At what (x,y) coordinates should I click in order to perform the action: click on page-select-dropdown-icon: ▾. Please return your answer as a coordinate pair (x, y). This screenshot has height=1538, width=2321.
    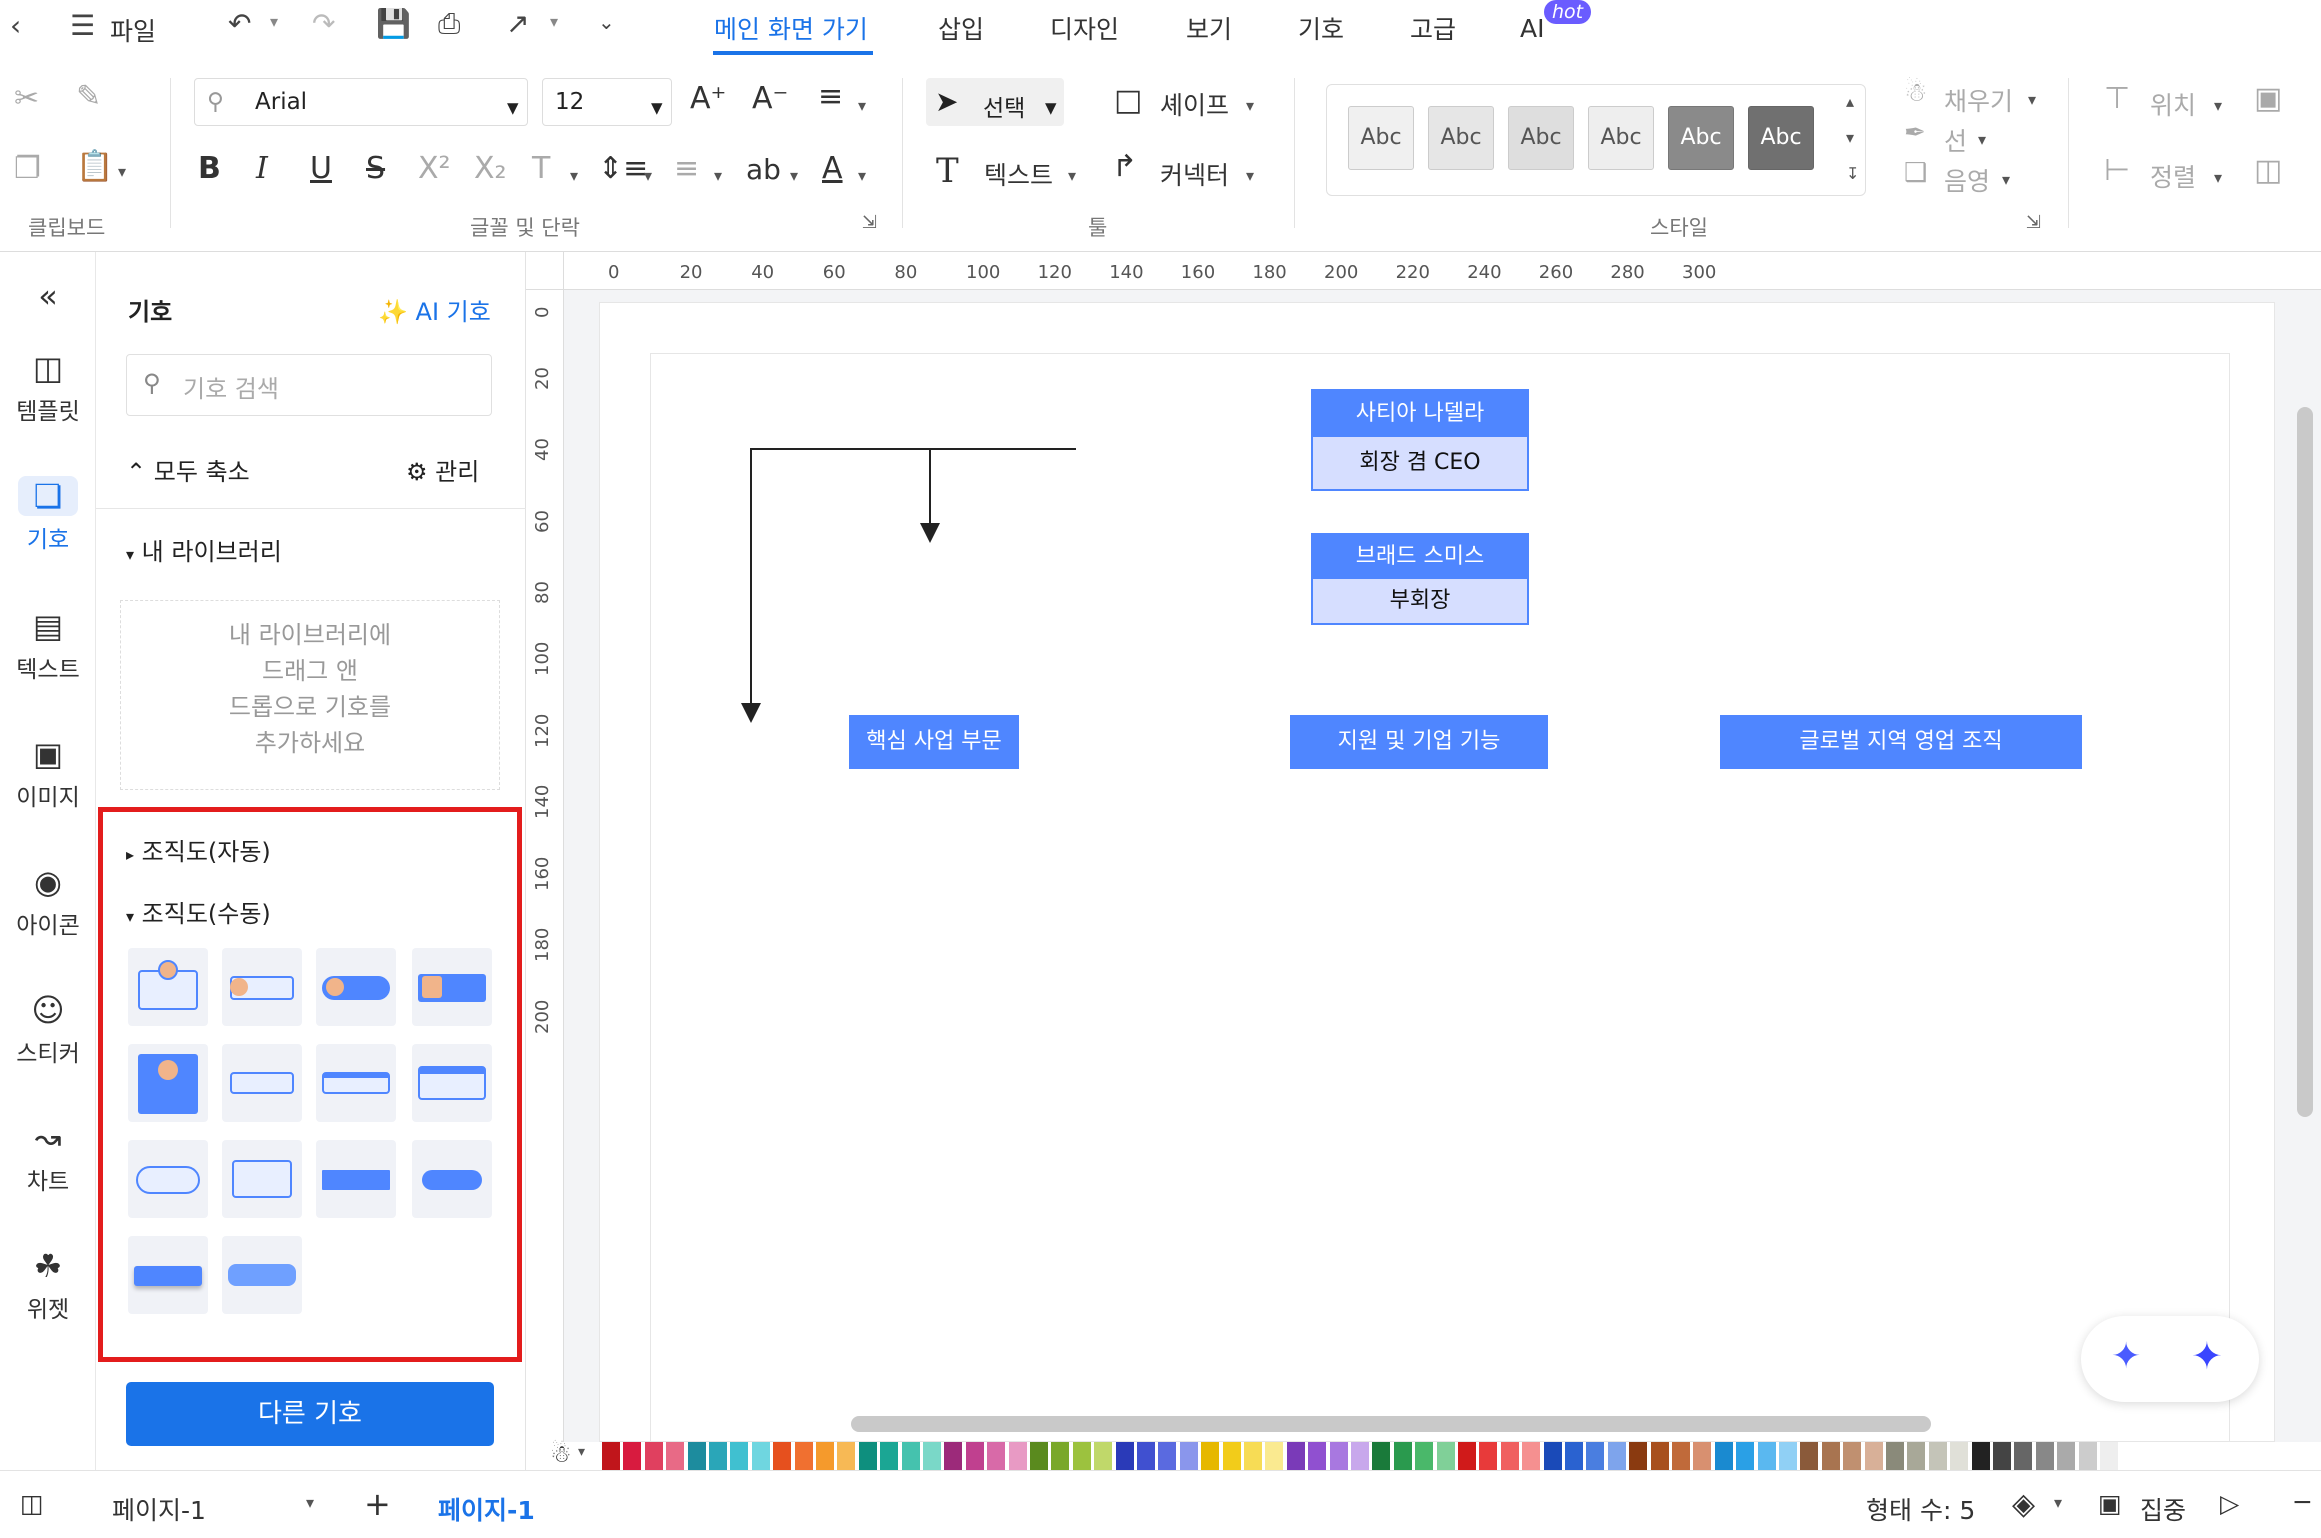
    Looking at the image, I should click on (310, 1502).